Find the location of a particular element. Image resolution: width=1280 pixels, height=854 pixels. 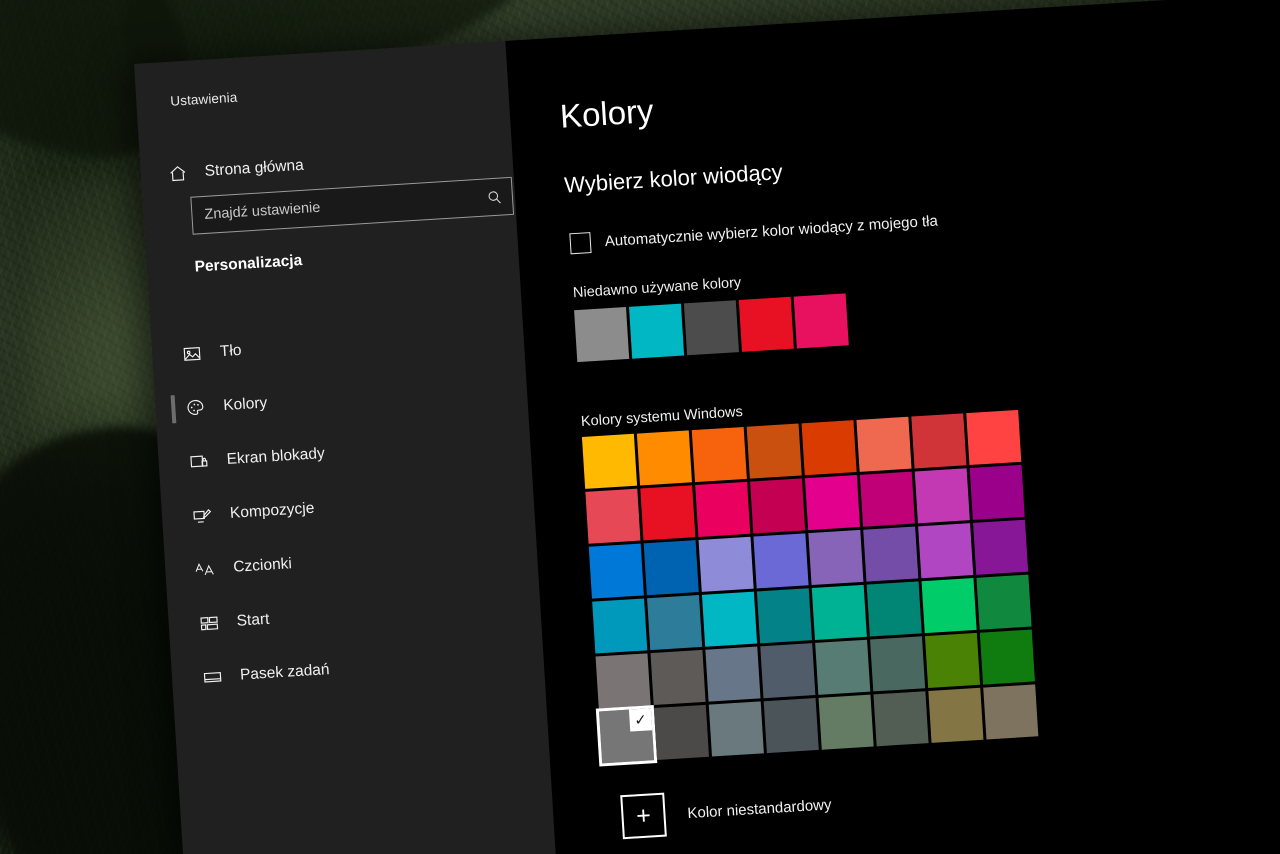

windows-color-swatch-selected: ✓ is located at coordinates (626, 736).